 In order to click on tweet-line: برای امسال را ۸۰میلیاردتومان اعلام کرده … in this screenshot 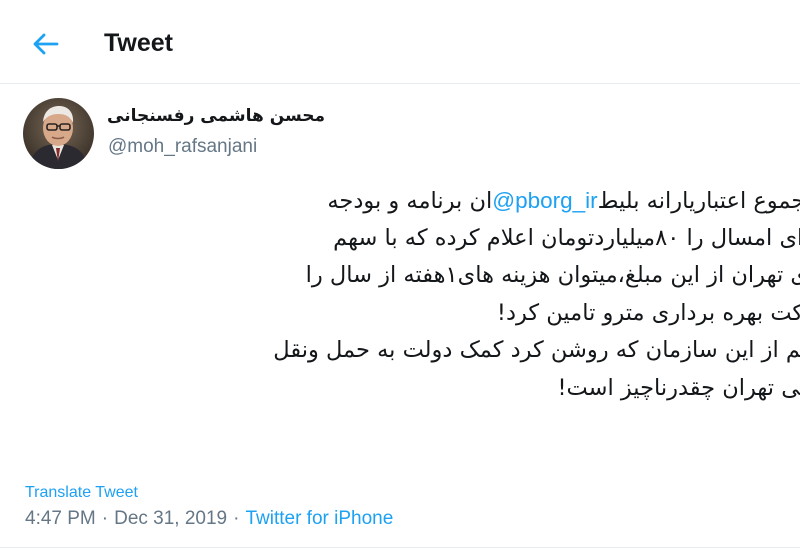, I will do `click(566, 237)`.